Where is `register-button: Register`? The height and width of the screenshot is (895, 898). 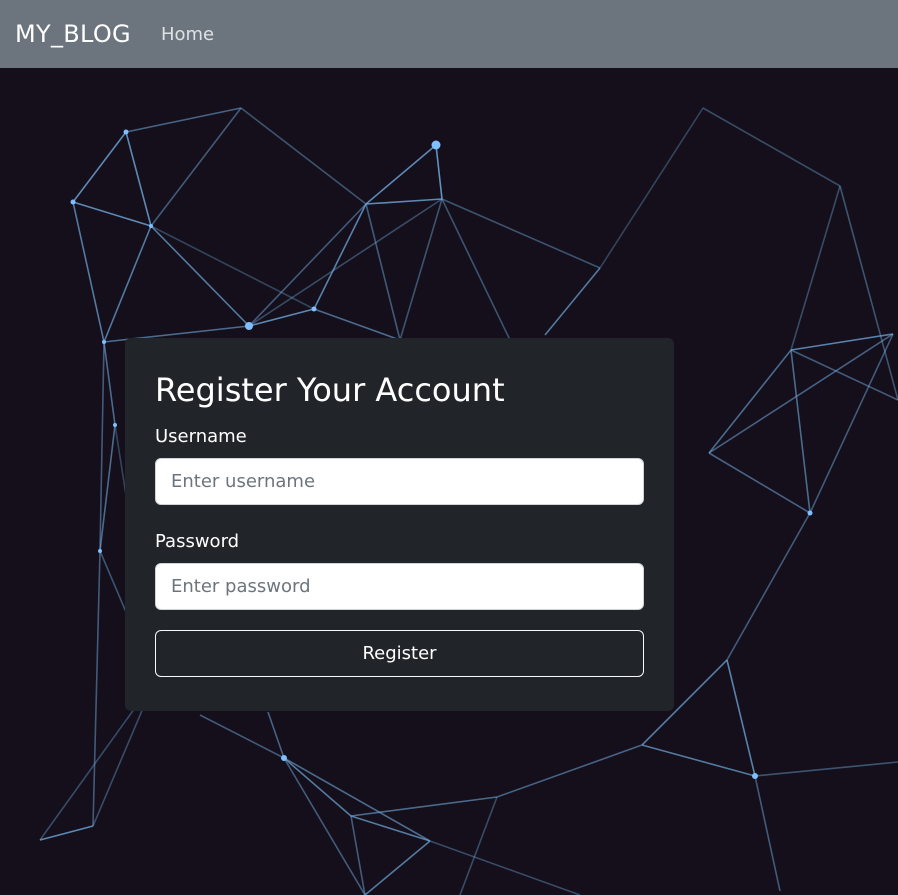
register-button: Register is located at coordinates (399, 653).